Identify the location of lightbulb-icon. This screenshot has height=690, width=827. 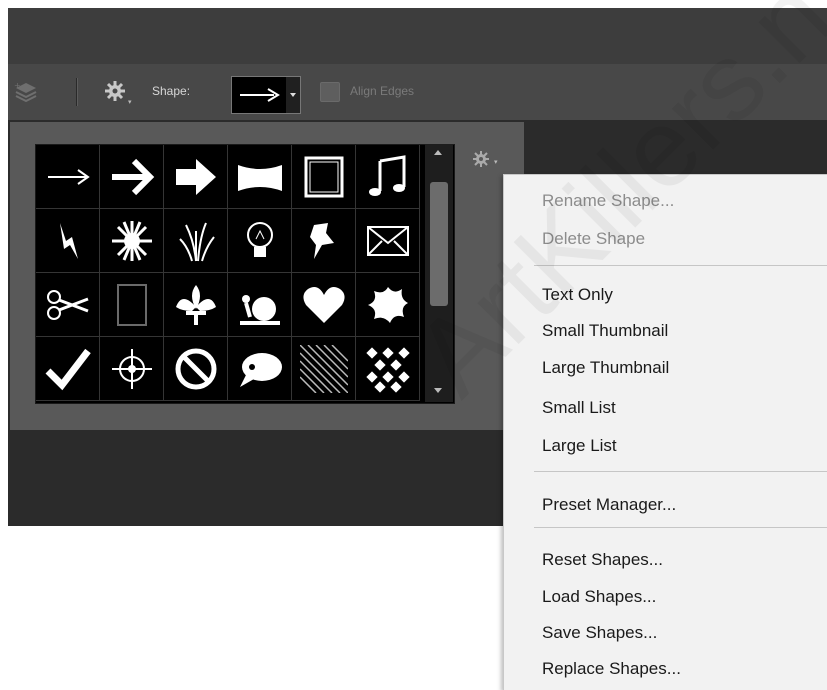
(260, 239).